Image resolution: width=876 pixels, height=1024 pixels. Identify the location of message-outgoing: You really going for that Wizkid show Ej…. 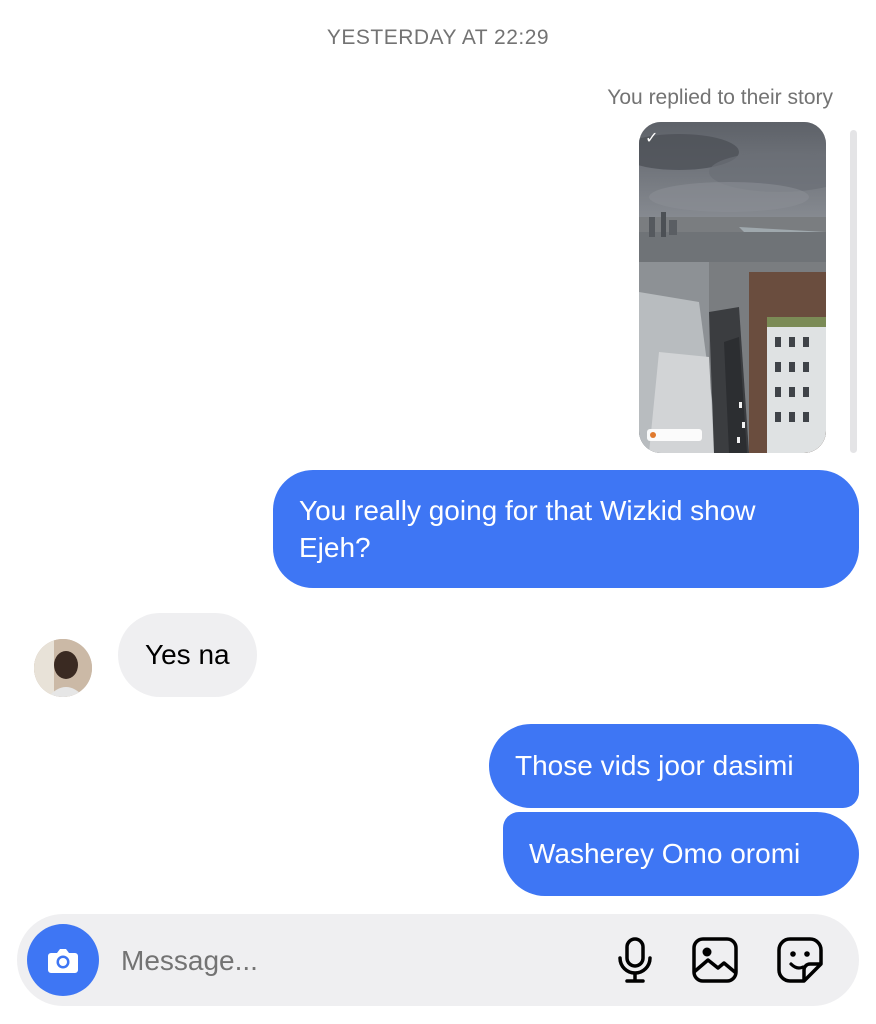
(566, 529).